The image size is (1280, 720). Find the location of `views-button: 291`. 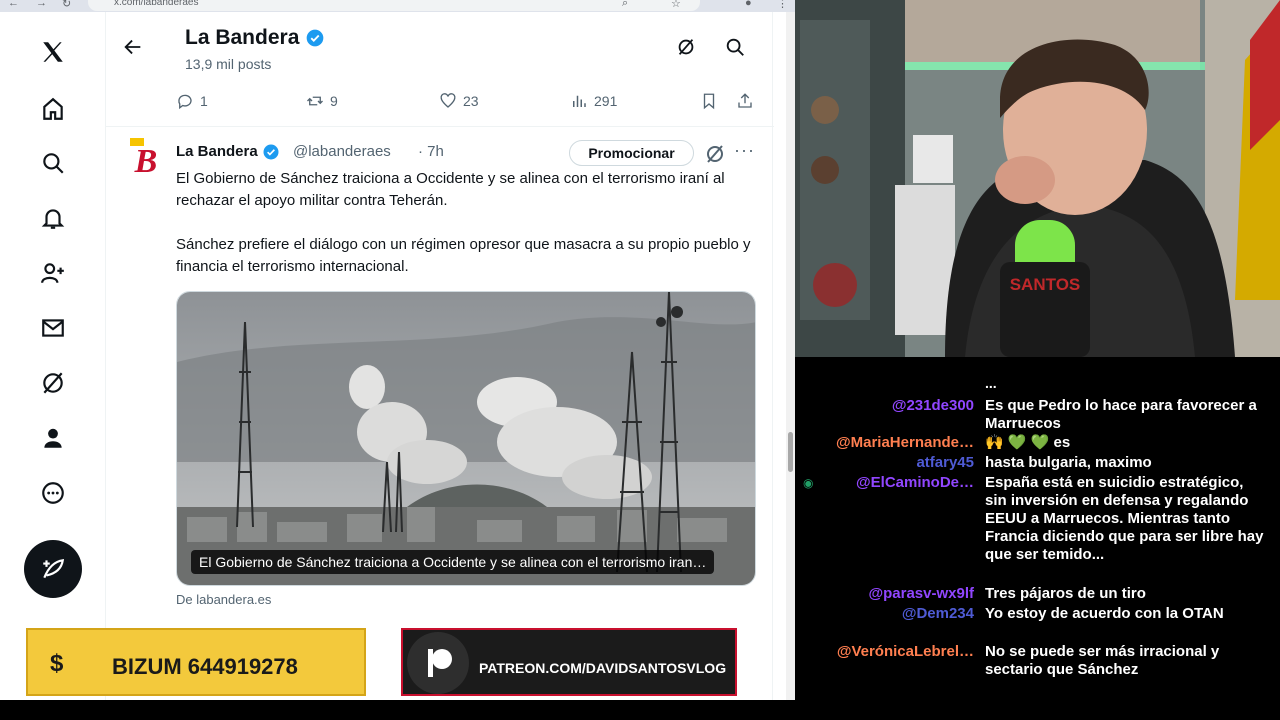

views-button: 291 is located at coordinates (593, 101).